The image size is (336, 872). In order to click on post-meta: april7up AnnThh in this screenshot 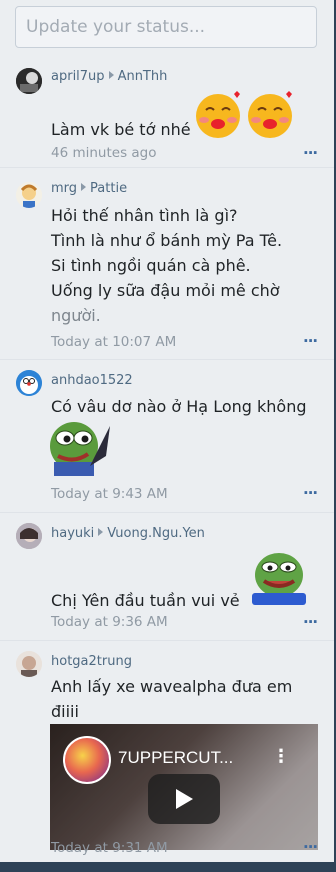, I will do `click(109, 76)`.